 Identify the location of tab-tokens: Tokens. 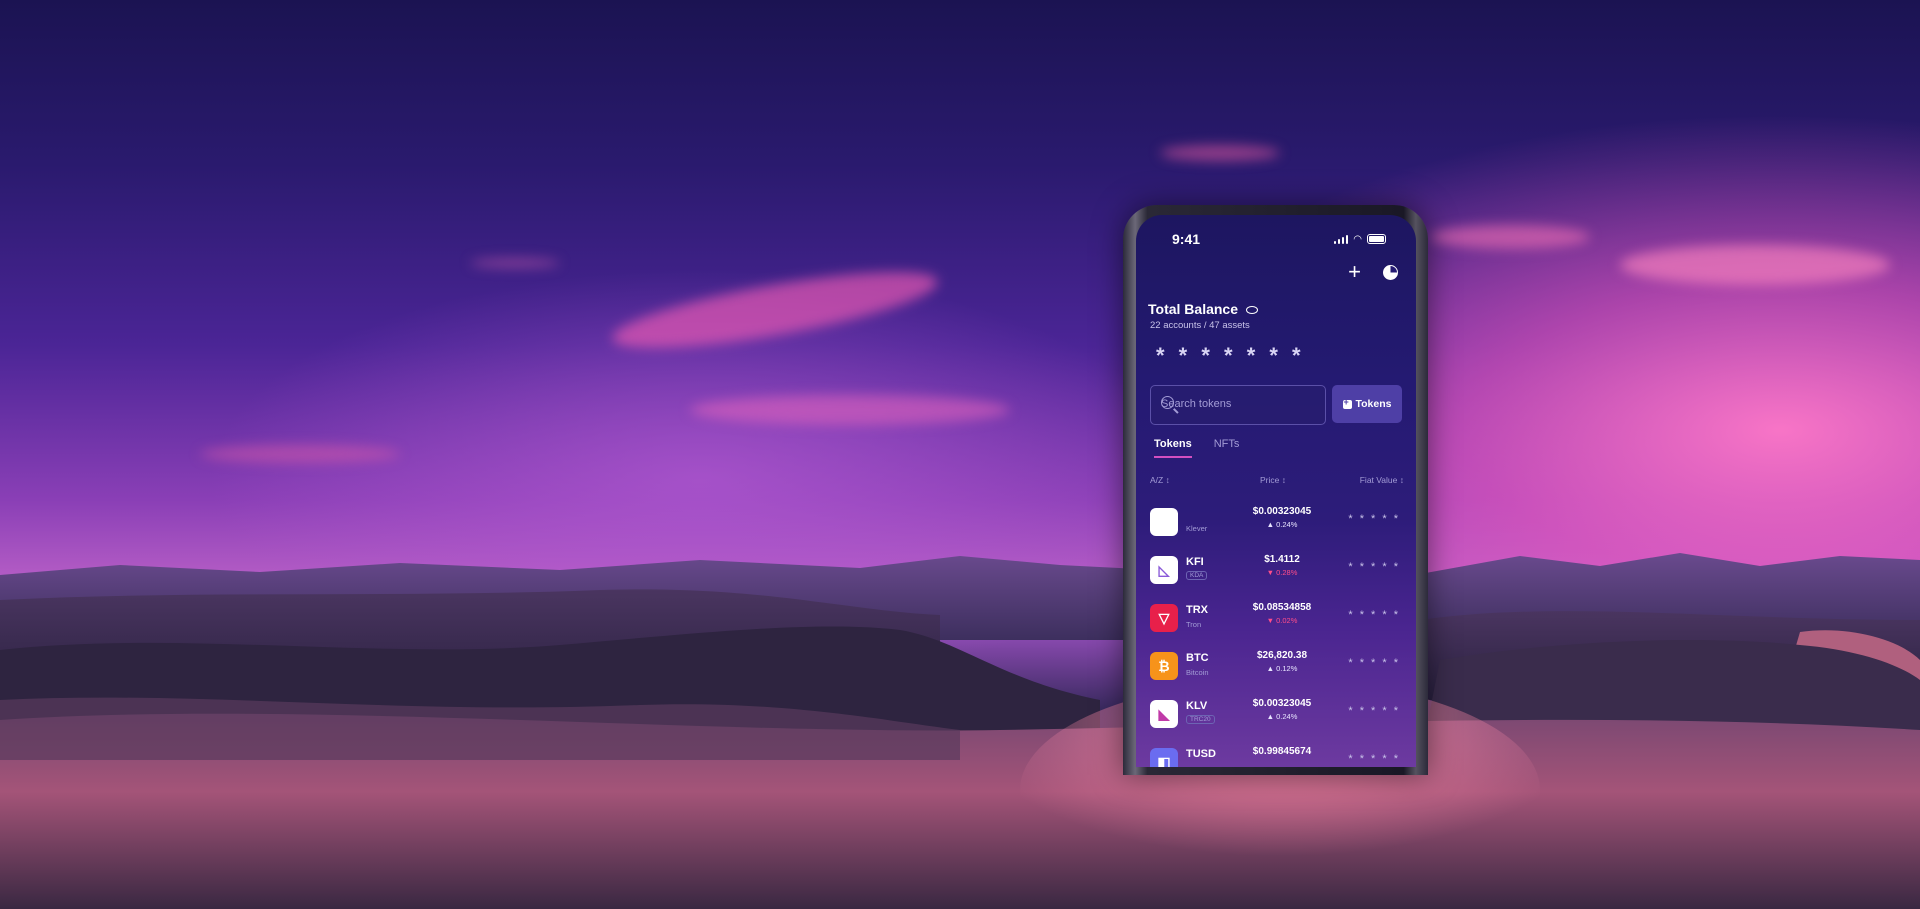
(1173, 448).